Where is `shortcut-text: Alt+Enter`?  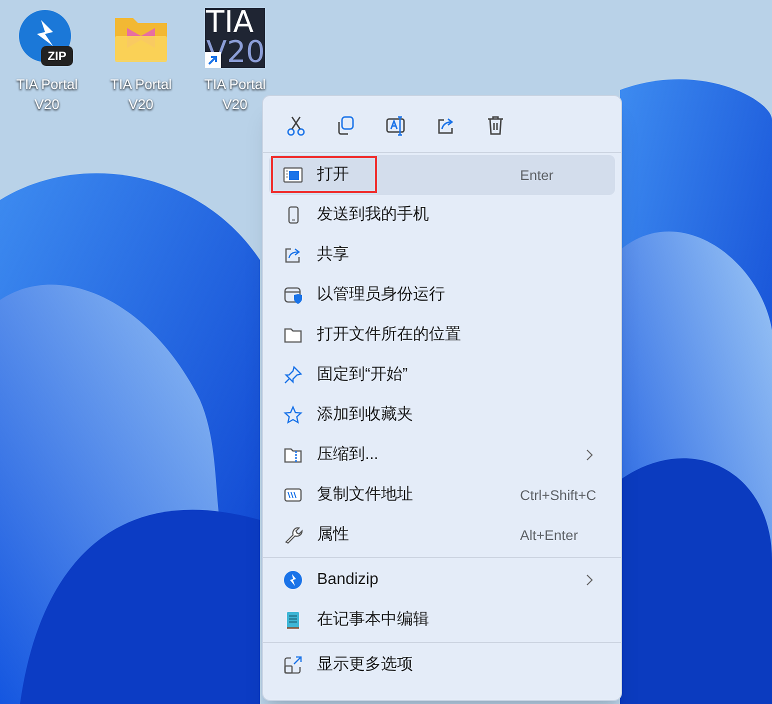
shortcut-text: Alt+Enter is located at coordinates (549, 535).